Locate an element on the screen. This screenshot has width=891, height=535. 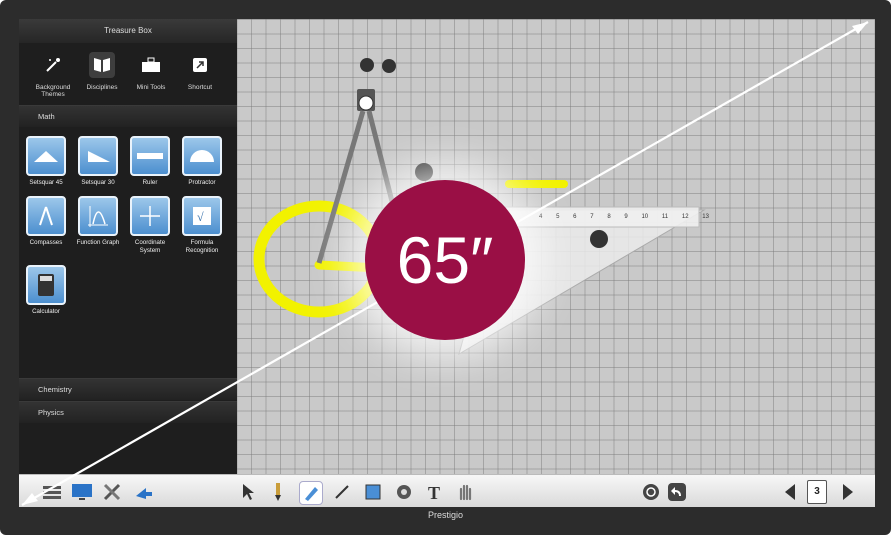
tool-calculator: Calculator is located at coordinates (46, 290).